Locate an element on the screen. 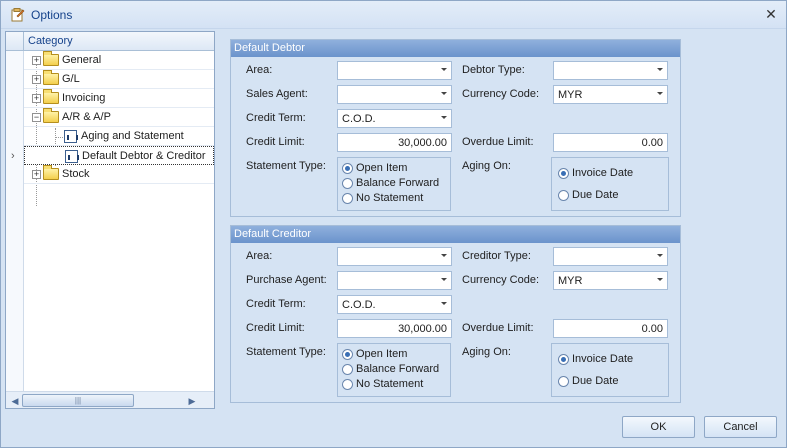  tree-item-label: Aging and Statement is located at coordinates (132, 136).